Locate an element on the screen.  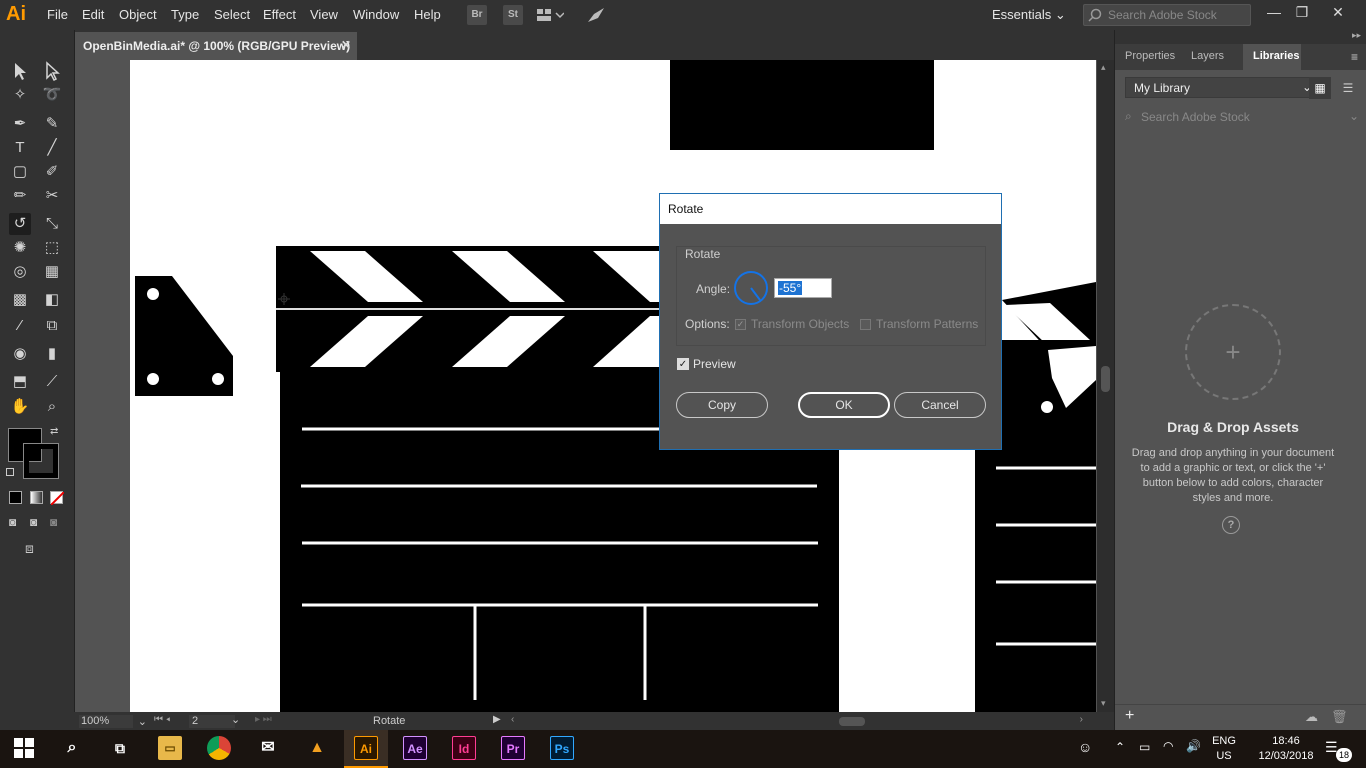
zoom-field: 100% ⌄ is located at coordinates (113, 721).